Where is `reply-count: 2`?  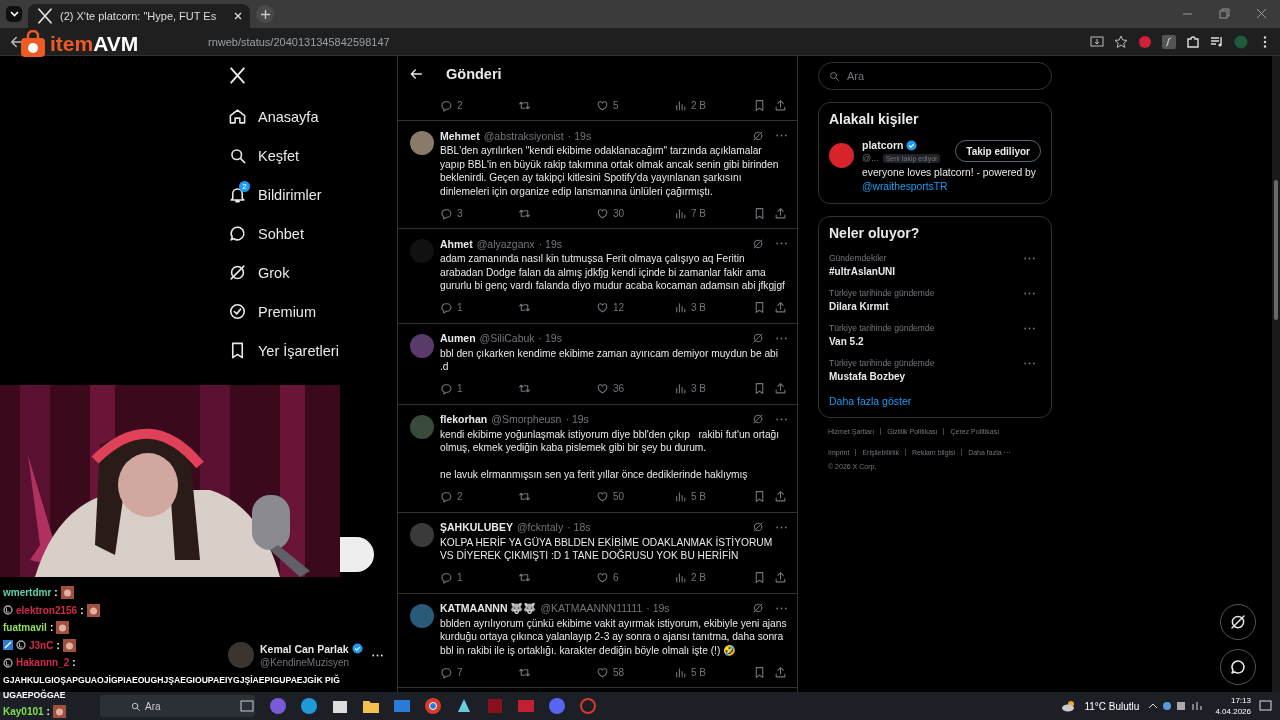 reply-count: 2 is located at coordinates (460, 105).